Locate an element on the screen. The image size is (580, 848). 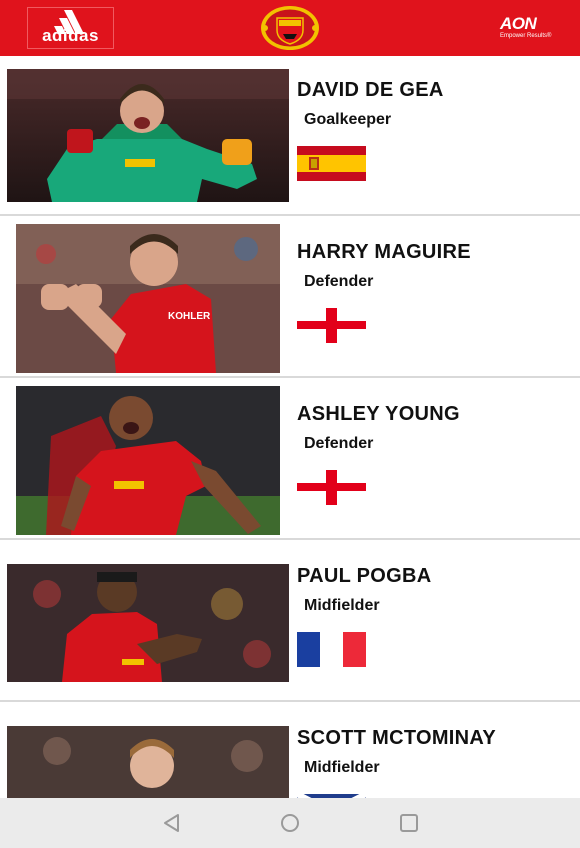
adidas-wordmark: adidas is located at coordinates (70, 35).